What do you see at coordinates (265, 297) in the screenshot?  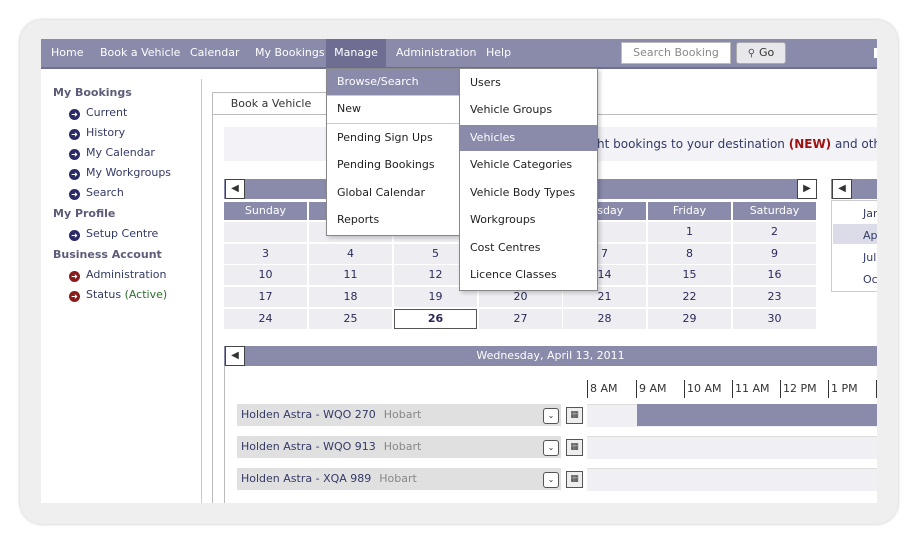 I see `calendar-day: 17` at bounding box center [265, 297].